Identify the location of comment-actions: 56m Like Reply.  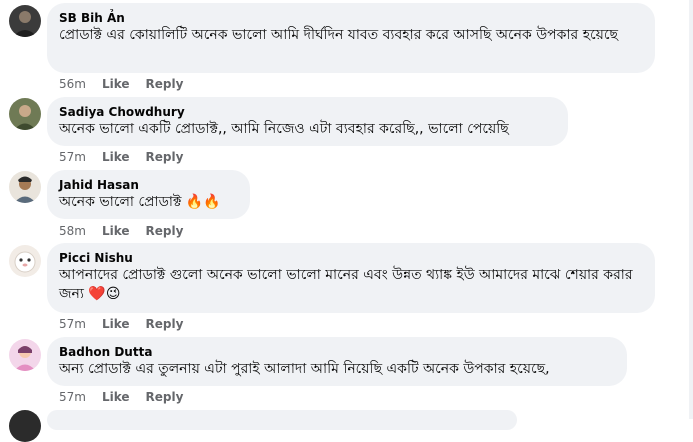
(121, 84).